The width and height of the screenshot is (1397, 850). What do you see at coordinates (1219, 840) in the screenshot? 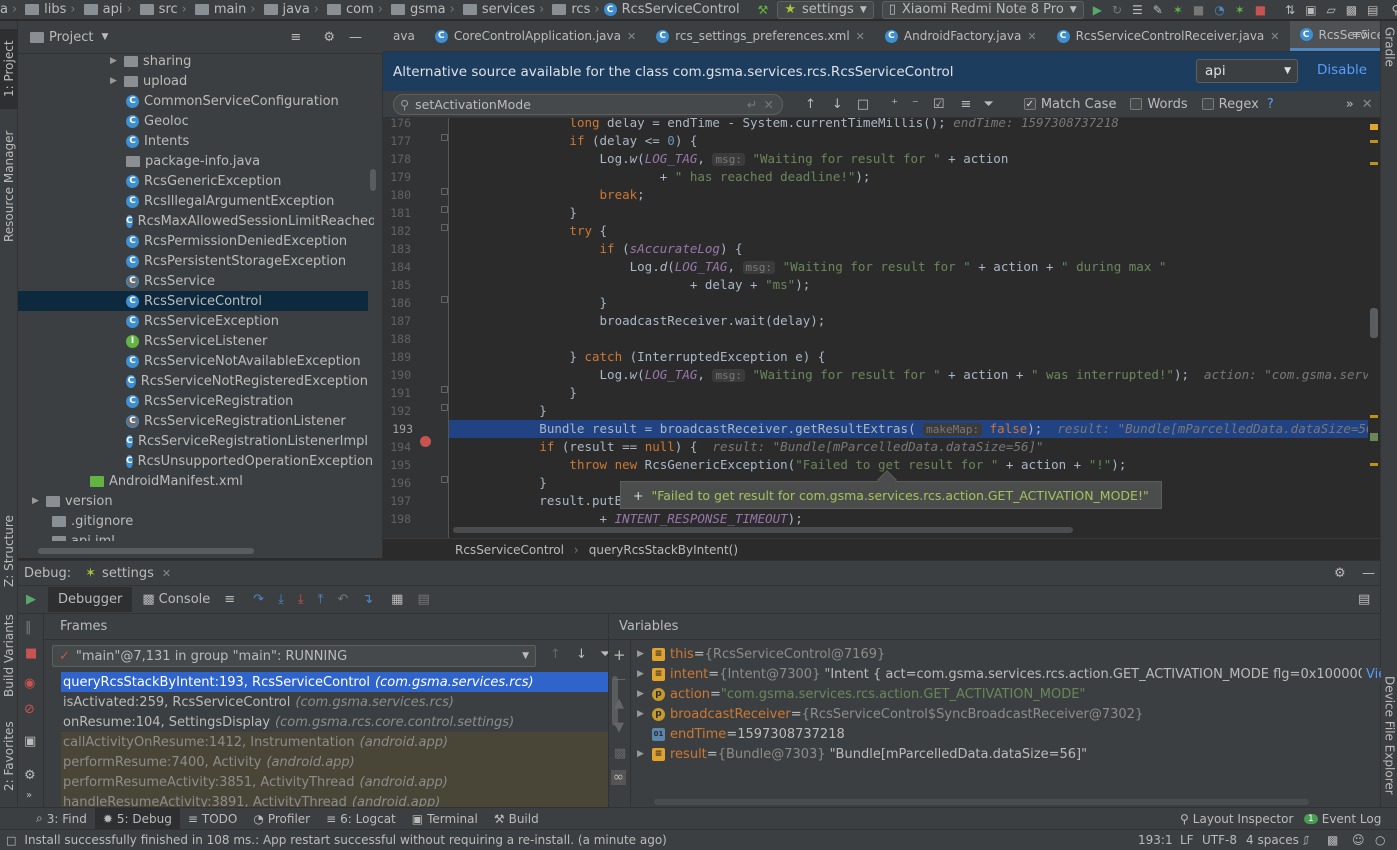
I see `file-encoding: UTF-8` at bounding box center [1219, 840].